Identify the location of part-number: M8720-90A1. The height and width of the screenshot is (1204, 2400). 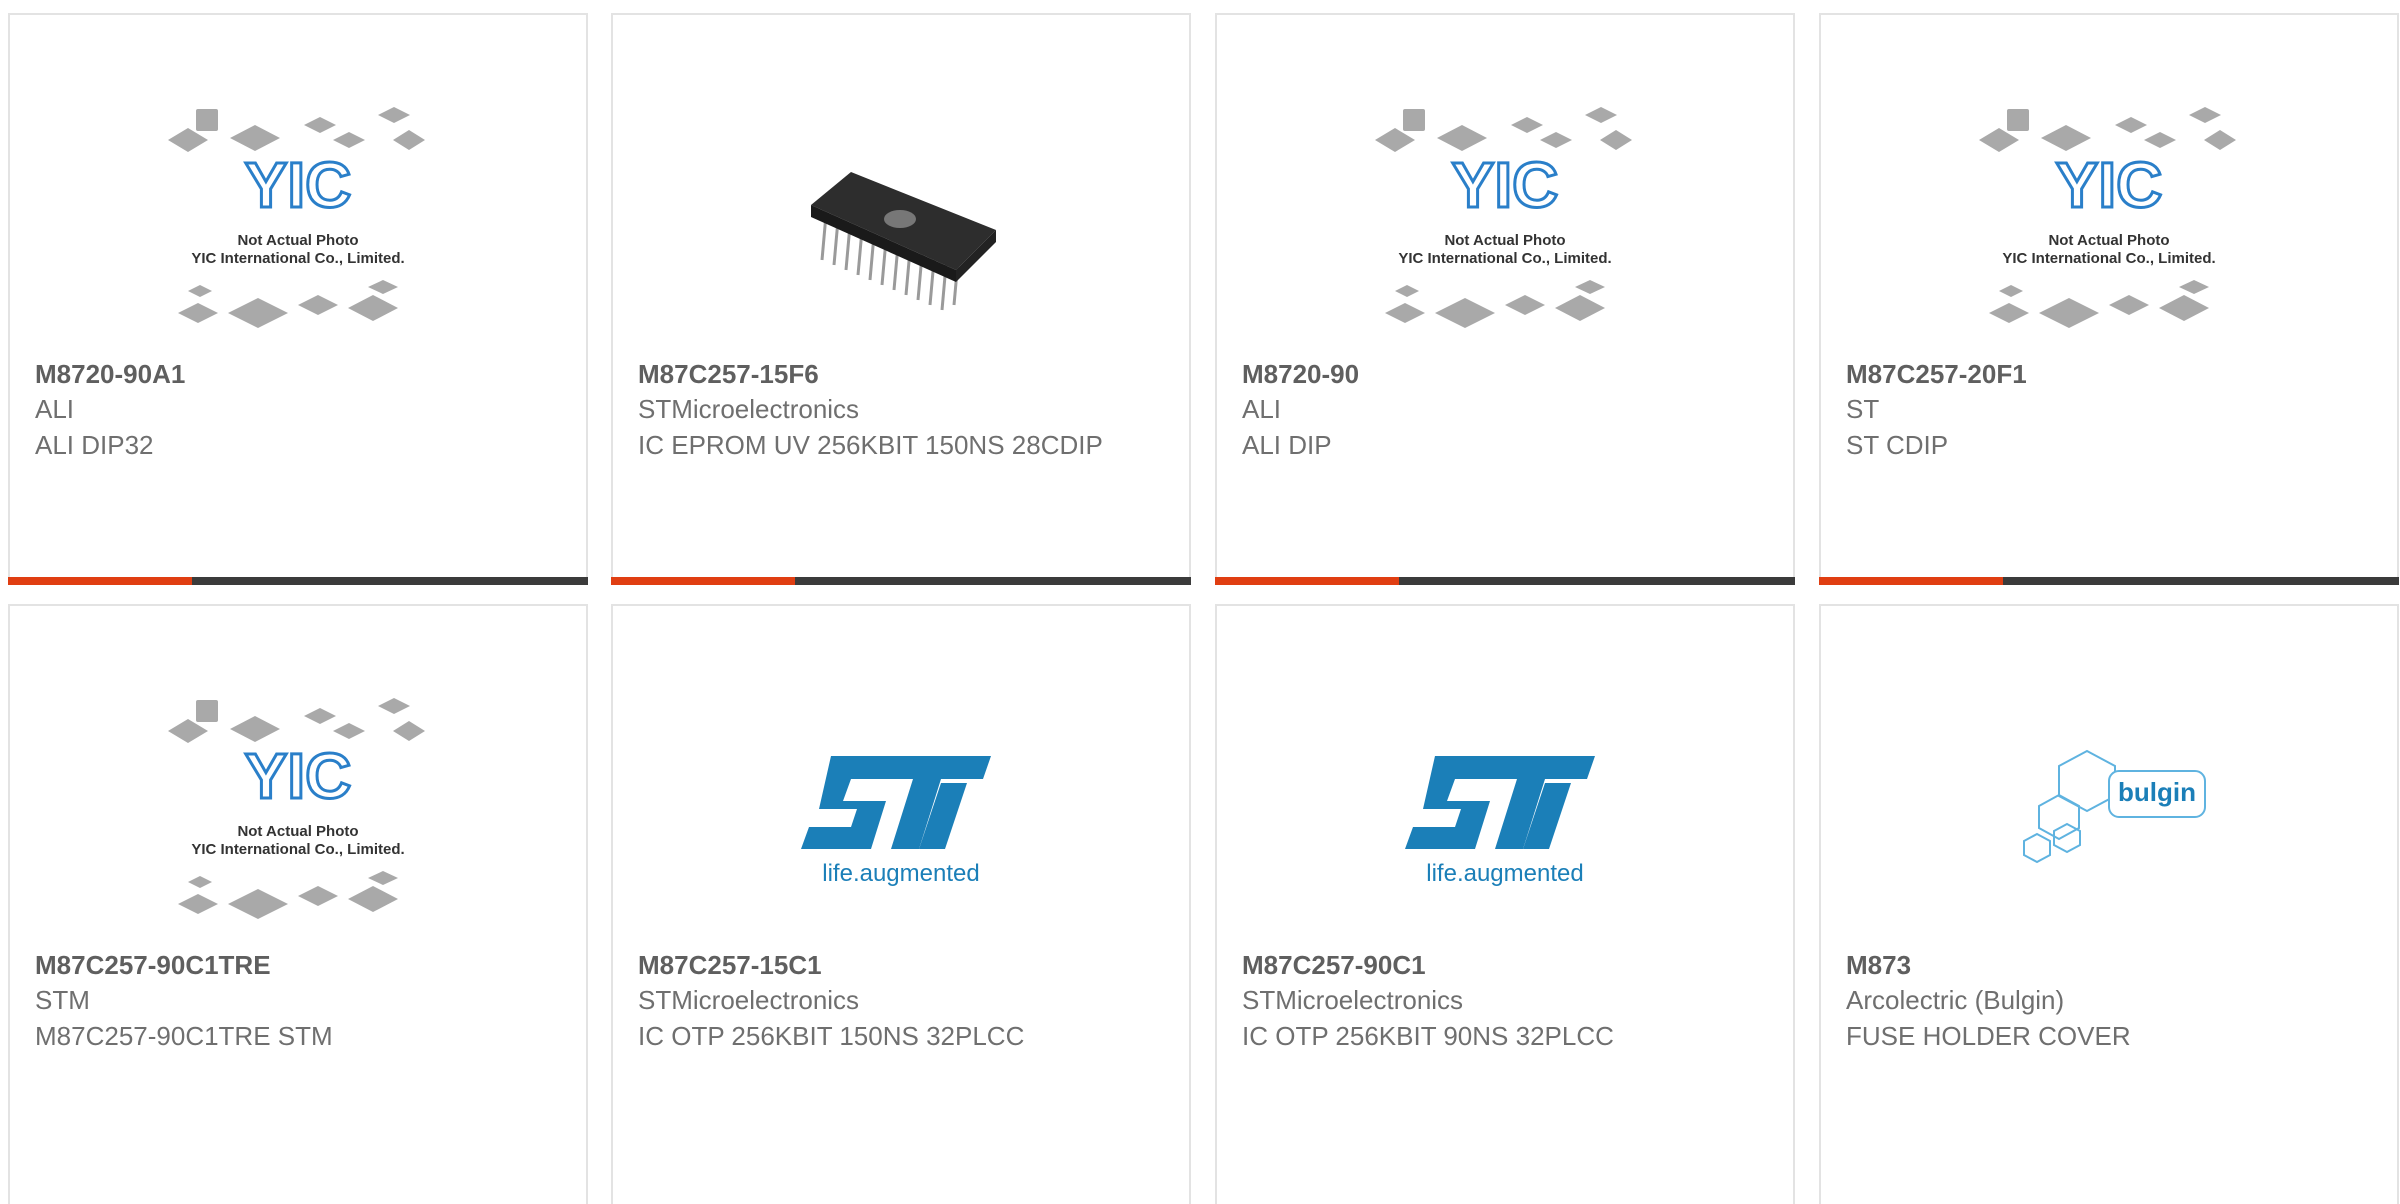
(298, 374).